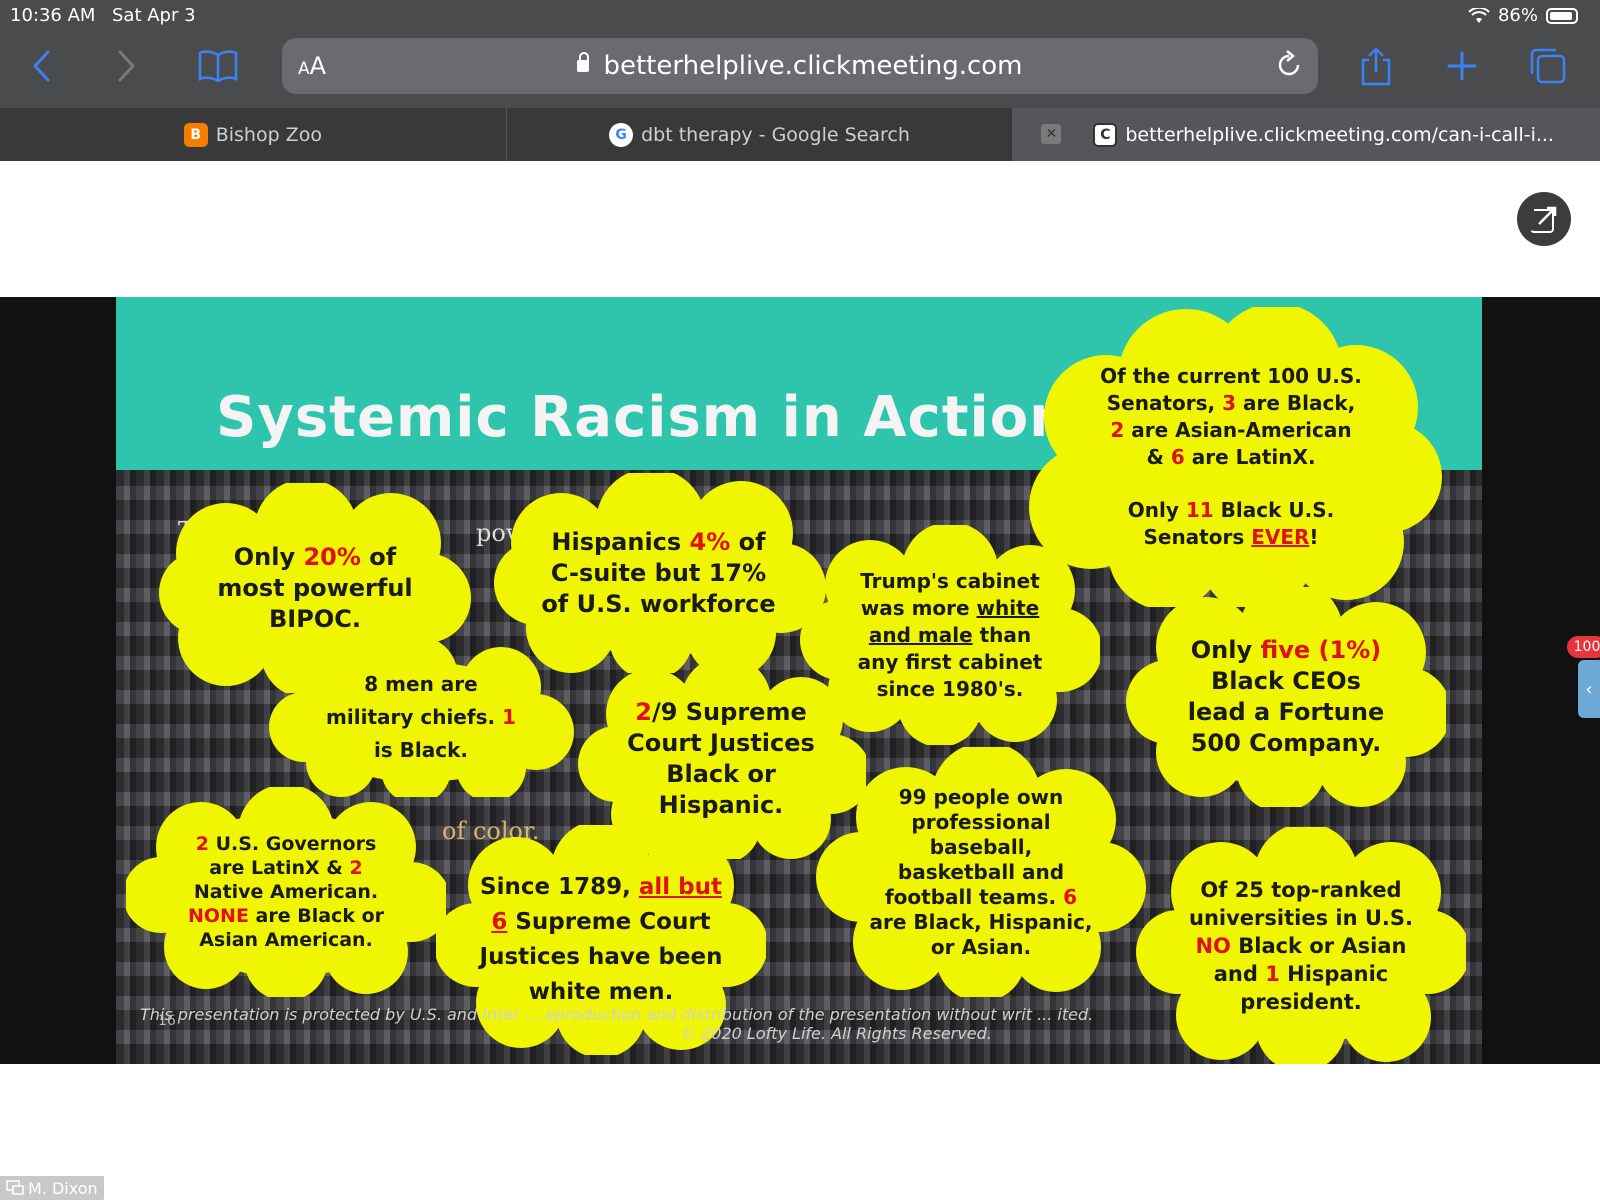  I want to click on forward-button, so click(126, 66).